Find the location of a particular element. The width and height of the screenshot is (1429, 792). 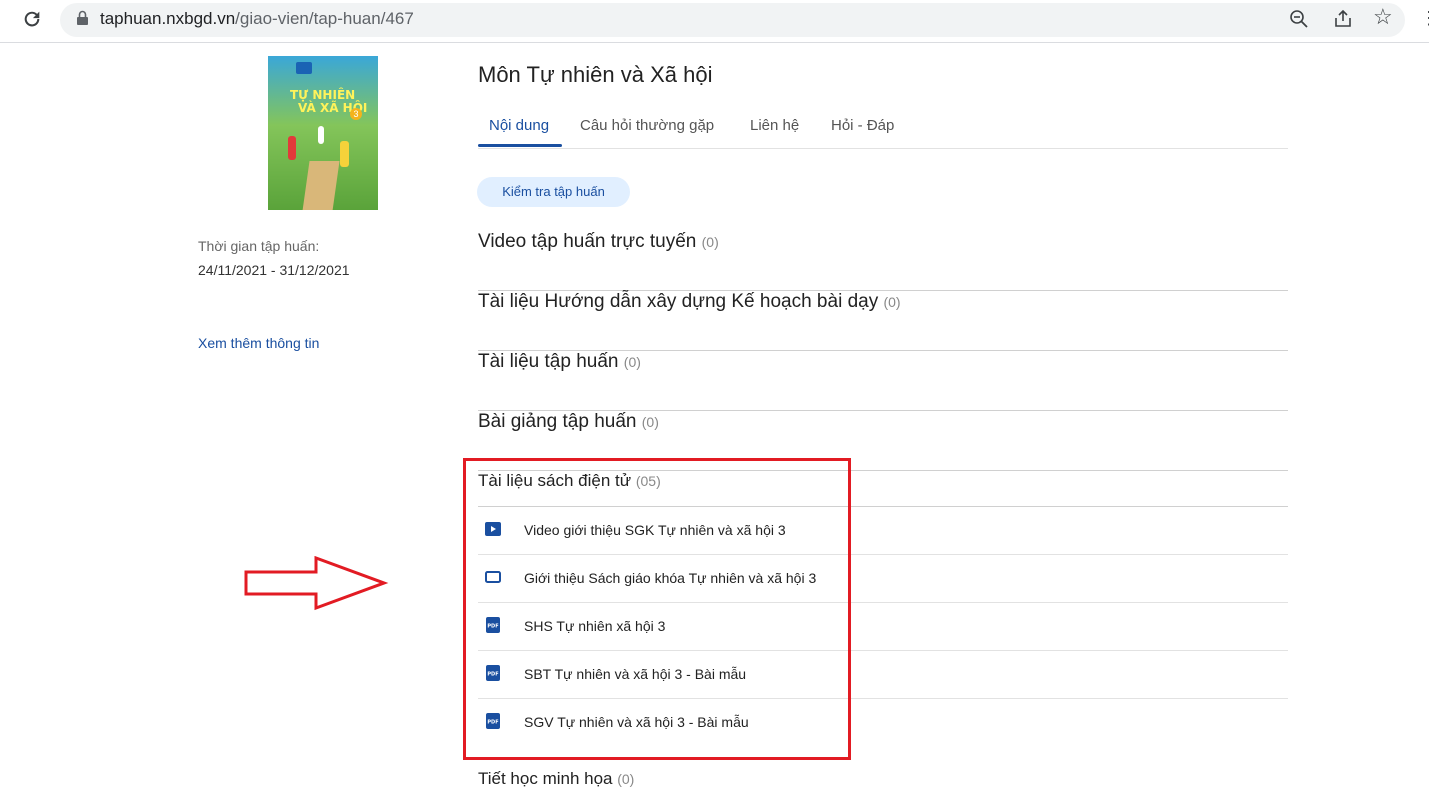

section-title: Tài liệu tập huấn is located at coordinates (548, 361).